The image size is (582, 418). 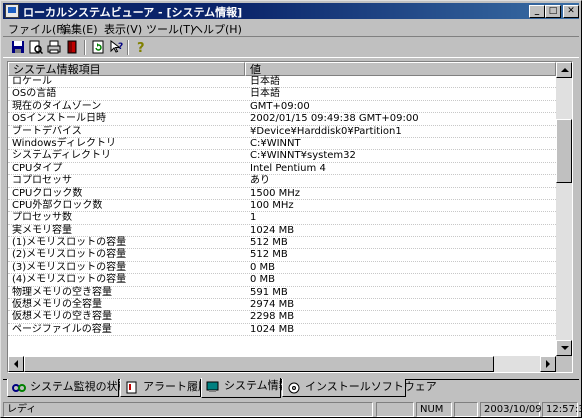 What do you see at coordinates (282, 94) in the screenshot?
I see `table-row: OSの言語 日本語` at bounding box center [282, 94].